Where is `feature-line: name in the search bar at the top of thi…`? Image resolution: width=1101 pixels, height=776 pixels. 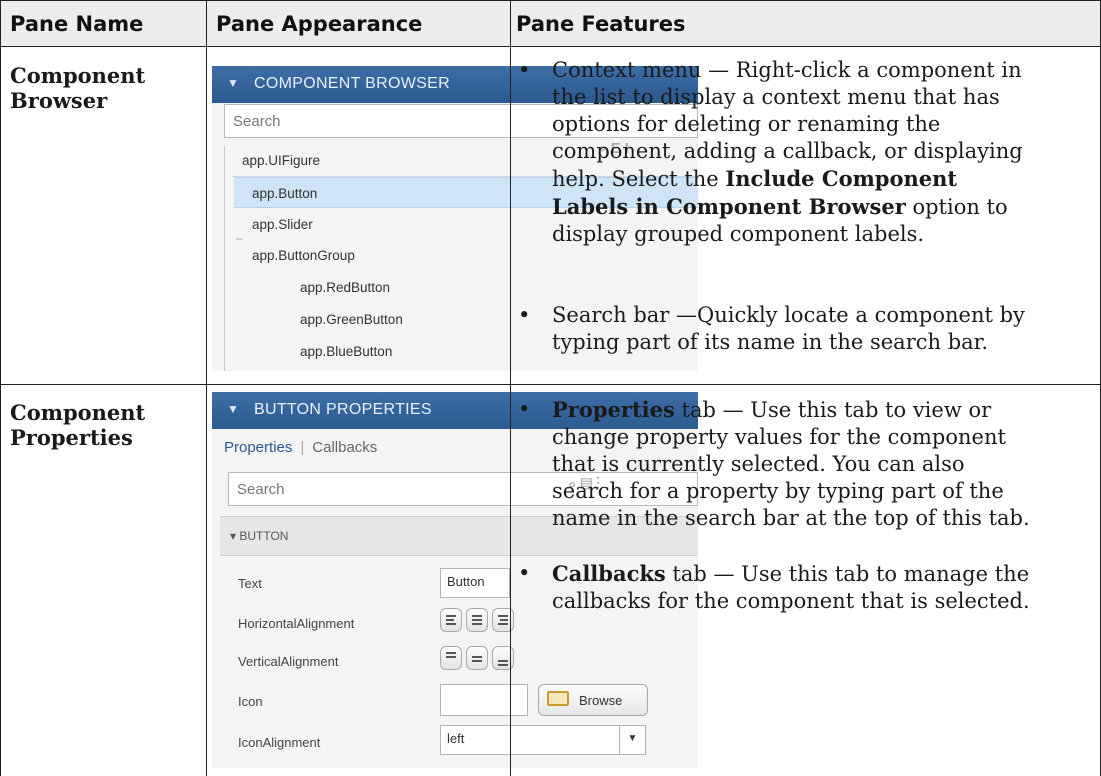 feature-line: name in the search bar at the top of thi… is located at coordinates (791, 518).